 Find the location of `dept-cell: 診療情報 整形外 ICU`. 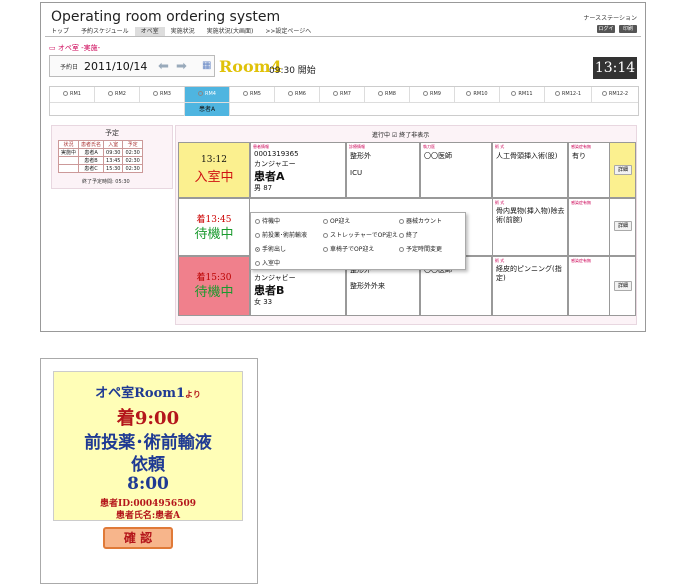

dept-cell: 診療情報 整形外 ICU is located at coordinates (383, 170).